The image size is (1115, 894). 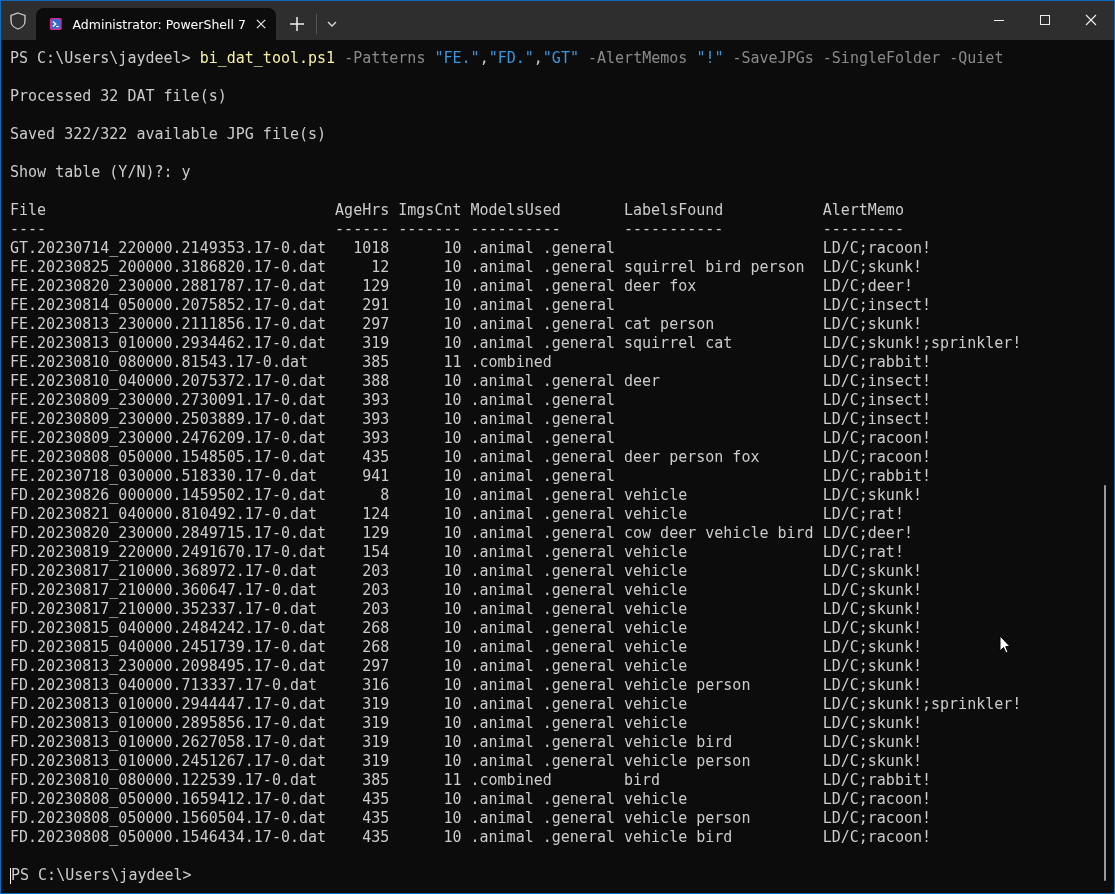 I want to click on table-cell: FE.20230809_230000.2503889.17-0.dat, so click(x=168, y=419).